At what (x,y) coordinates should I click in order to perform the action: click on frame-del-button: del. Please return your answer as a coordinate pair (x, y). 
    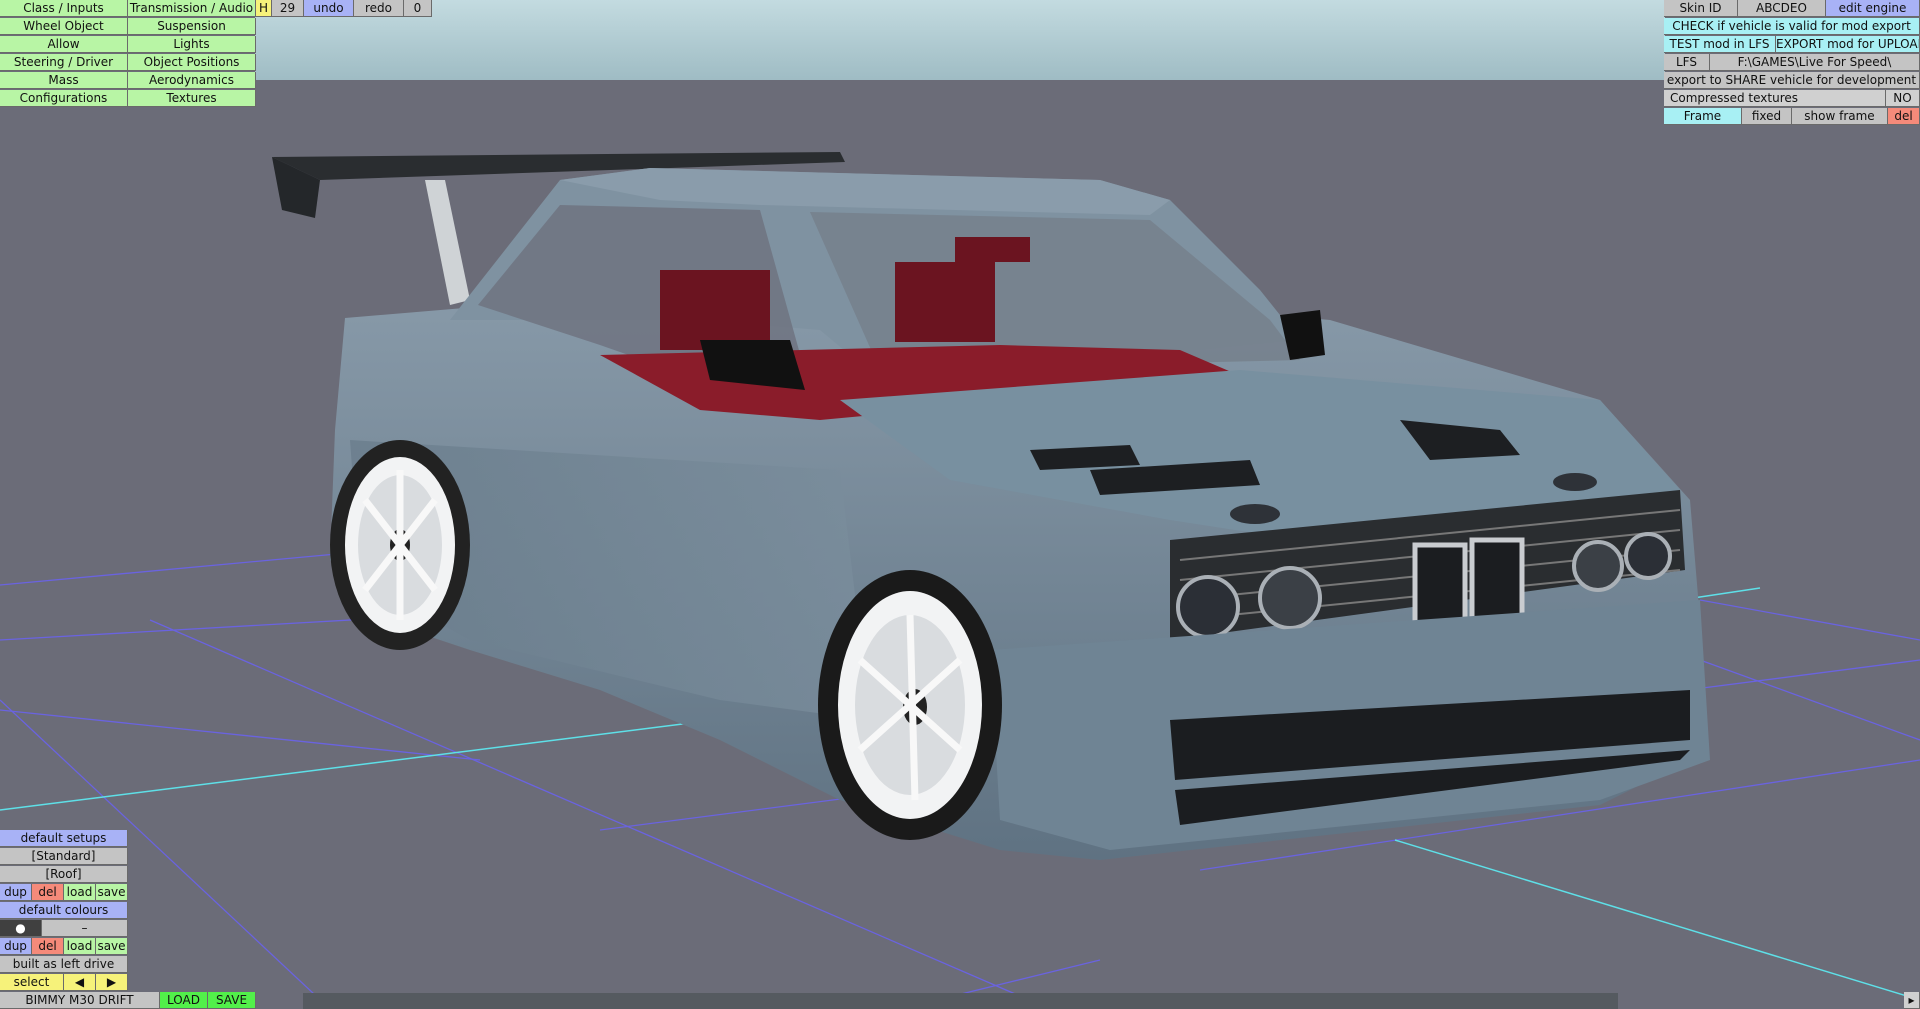
    Looking at the image, I should click on (1904, 116).